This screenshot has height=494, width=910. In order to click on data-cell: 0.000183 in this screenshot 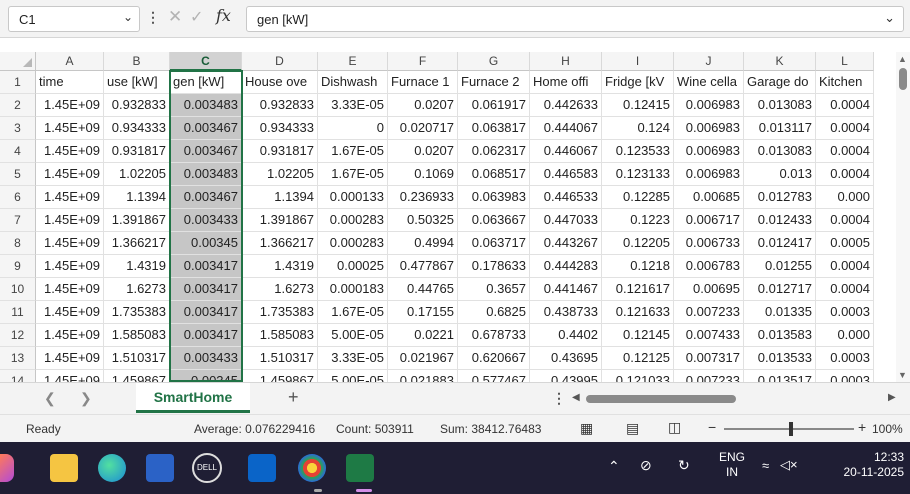, I will do `click(353, 289)`.